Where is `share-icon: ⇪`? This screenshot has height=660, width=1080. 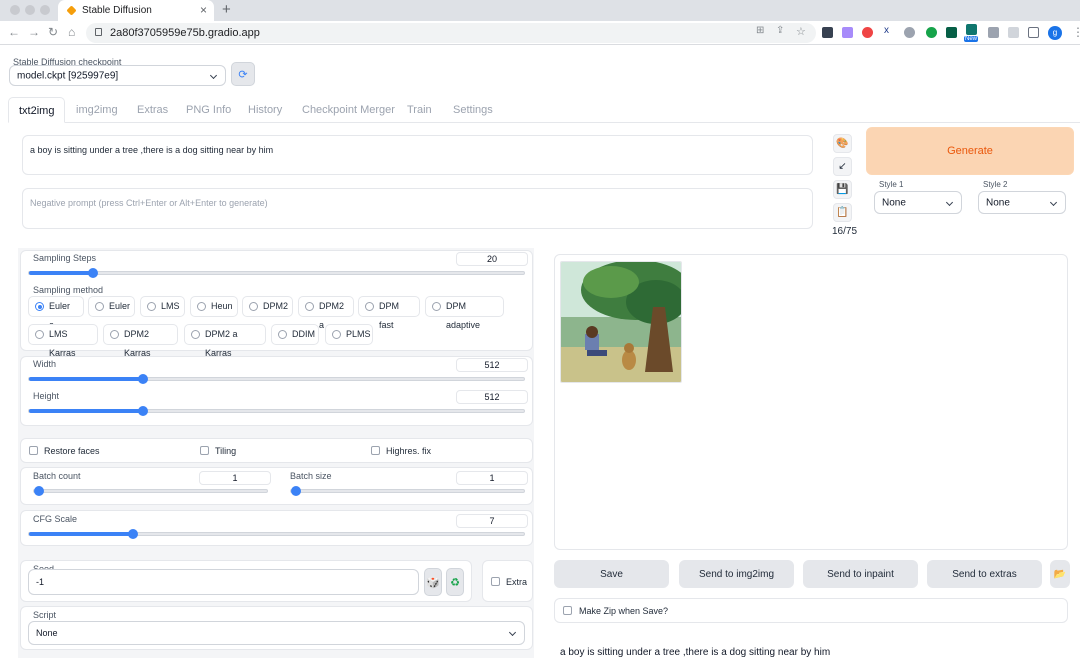 share-icon: ⇪ is located at coordinates (780, 30).